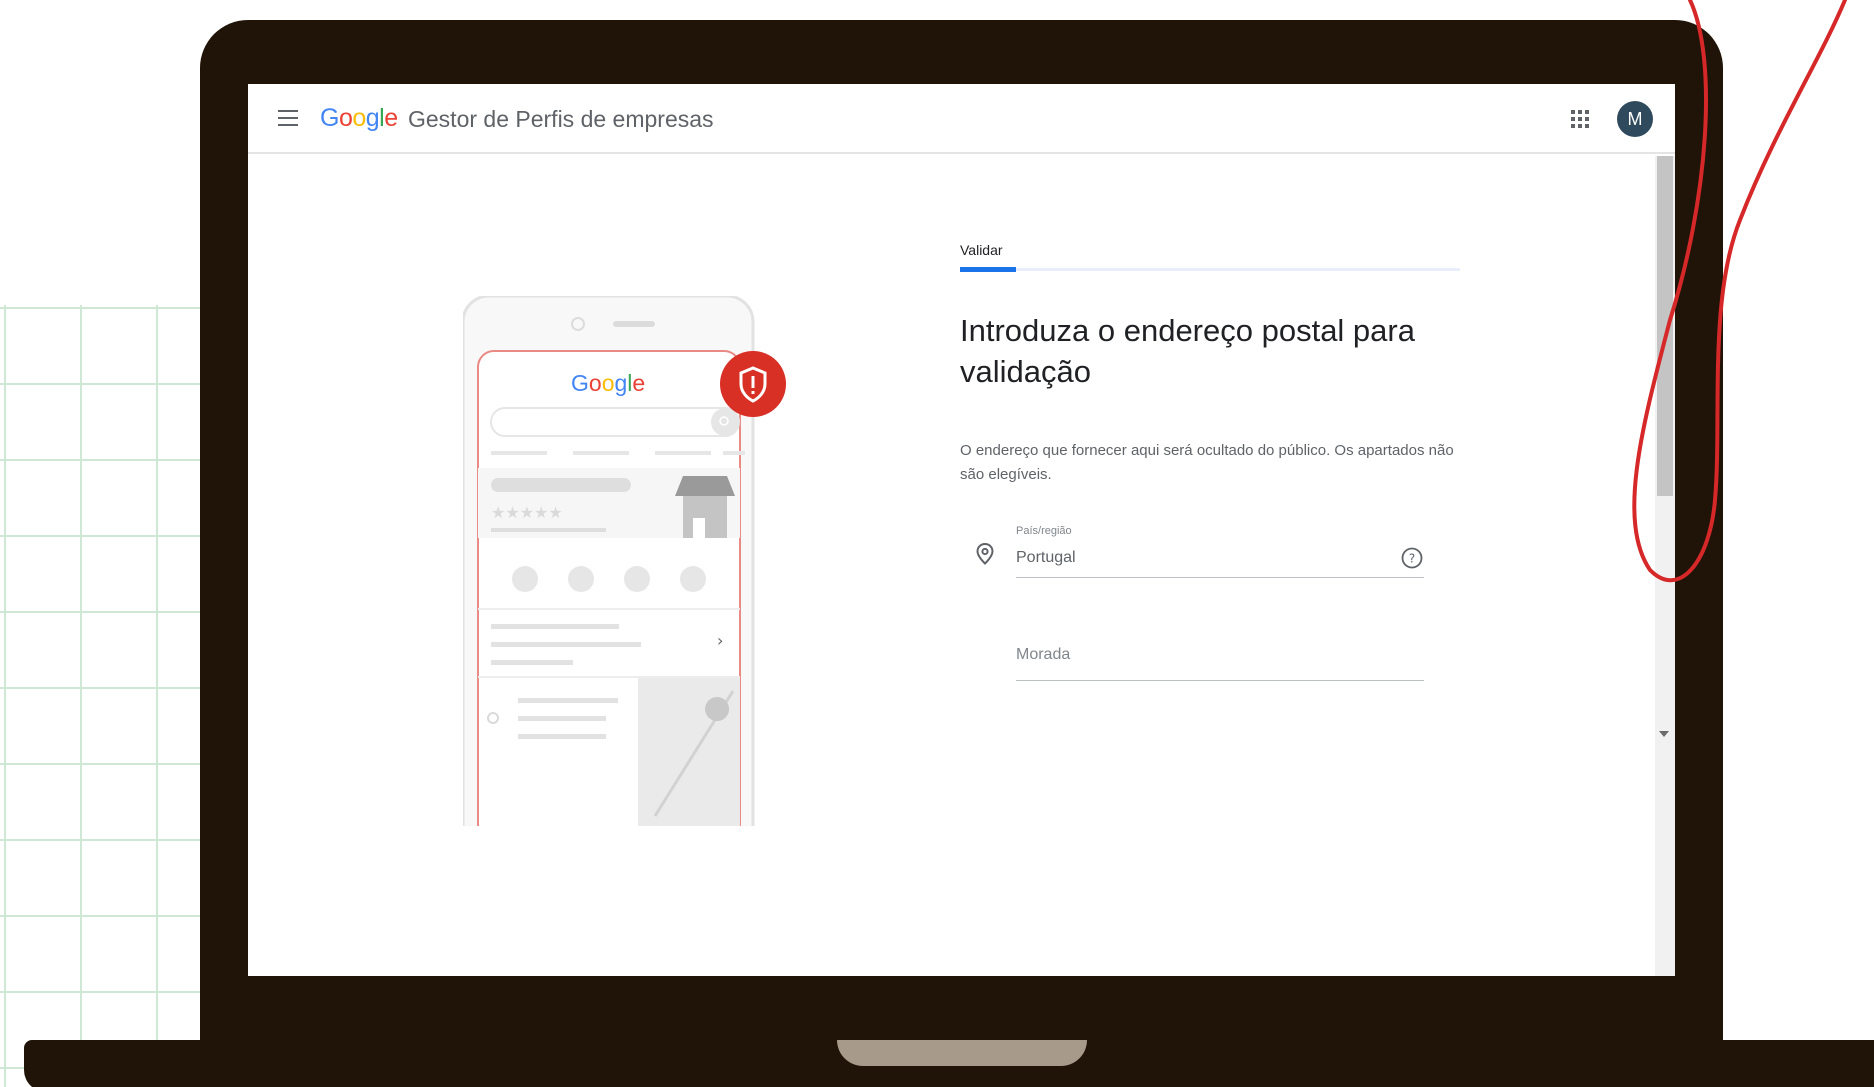  What do you see at coordinates (962, 1053) in the screenshot?
I see `laptop-notch` at bounding box center [962, 1053].